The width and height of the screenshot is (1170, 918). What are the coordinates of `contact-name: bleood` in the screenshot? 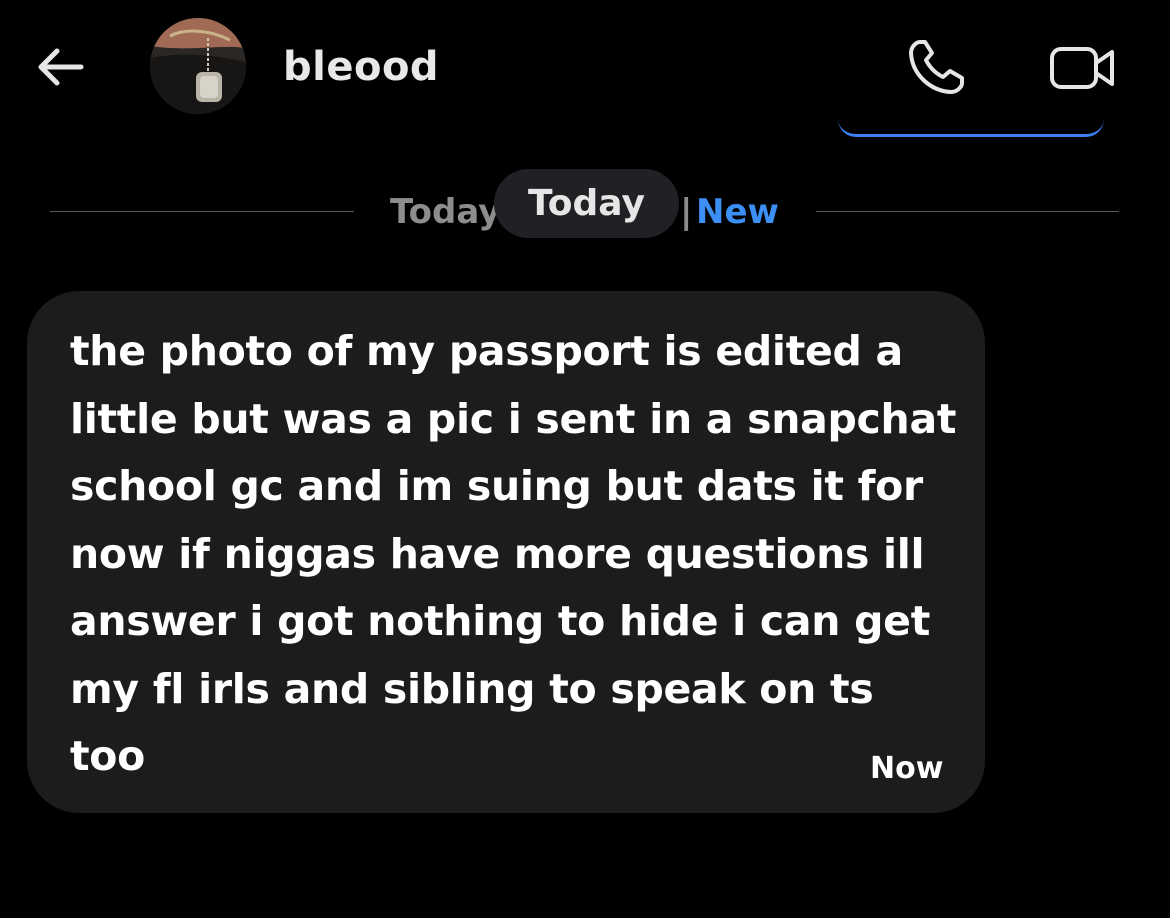 It's located at (361, 67).